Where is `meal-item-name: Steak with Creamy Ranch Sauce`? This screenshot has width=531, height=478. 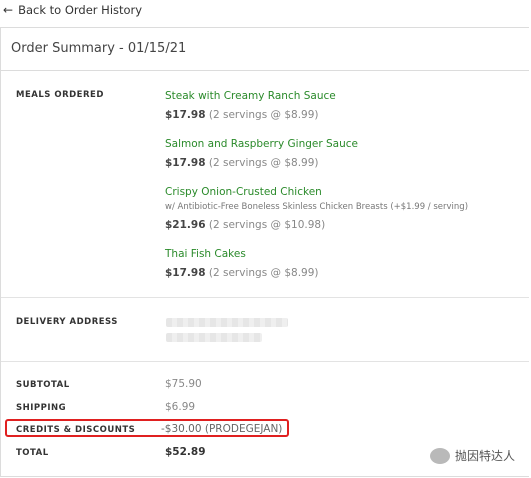 meal-item-name: Steak with Creamy Ranch Sauce is located at coordinates (250, 96).